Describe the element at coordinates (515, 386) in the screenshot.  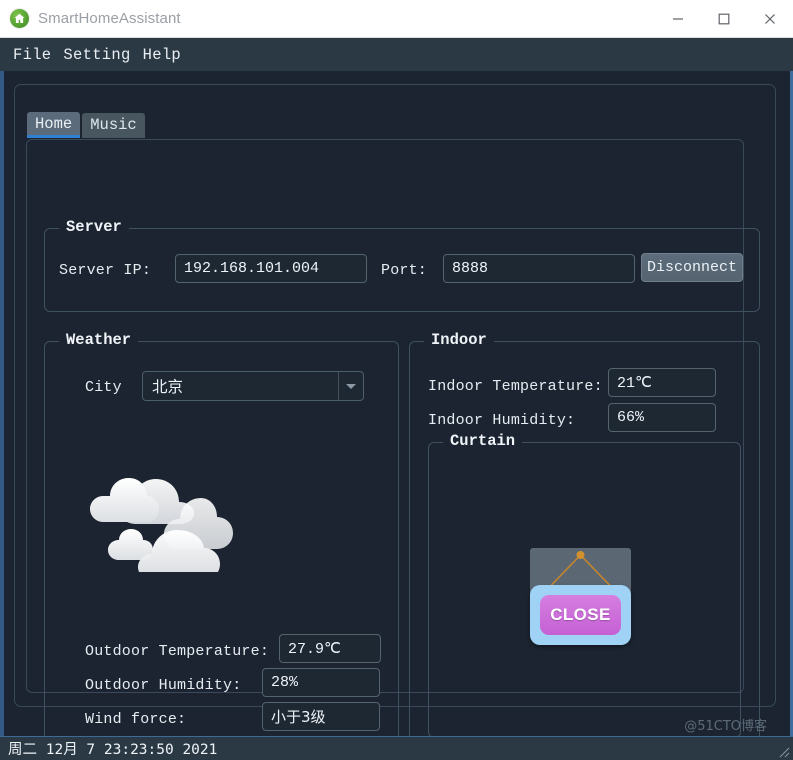
I see `indoor-temperature-label: Indoor Temperature:` at that location.